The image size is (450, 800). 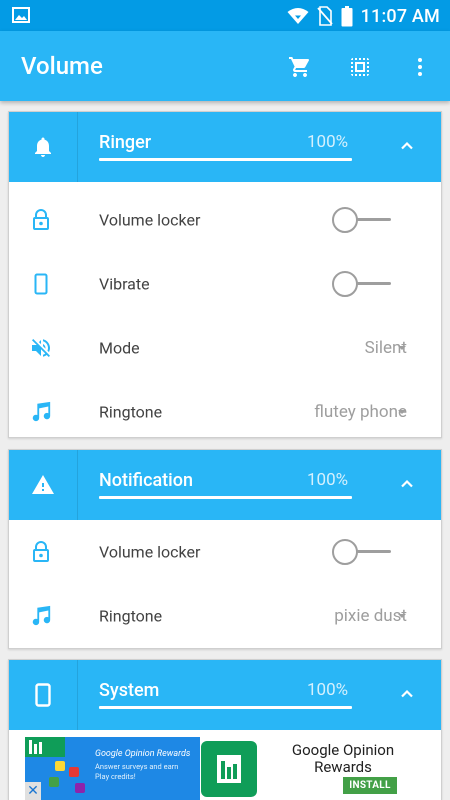 What do you see at coordinates (225, 695) in the screenshot?
I see `system-header: System 100%` at bounding box center [225, 695].